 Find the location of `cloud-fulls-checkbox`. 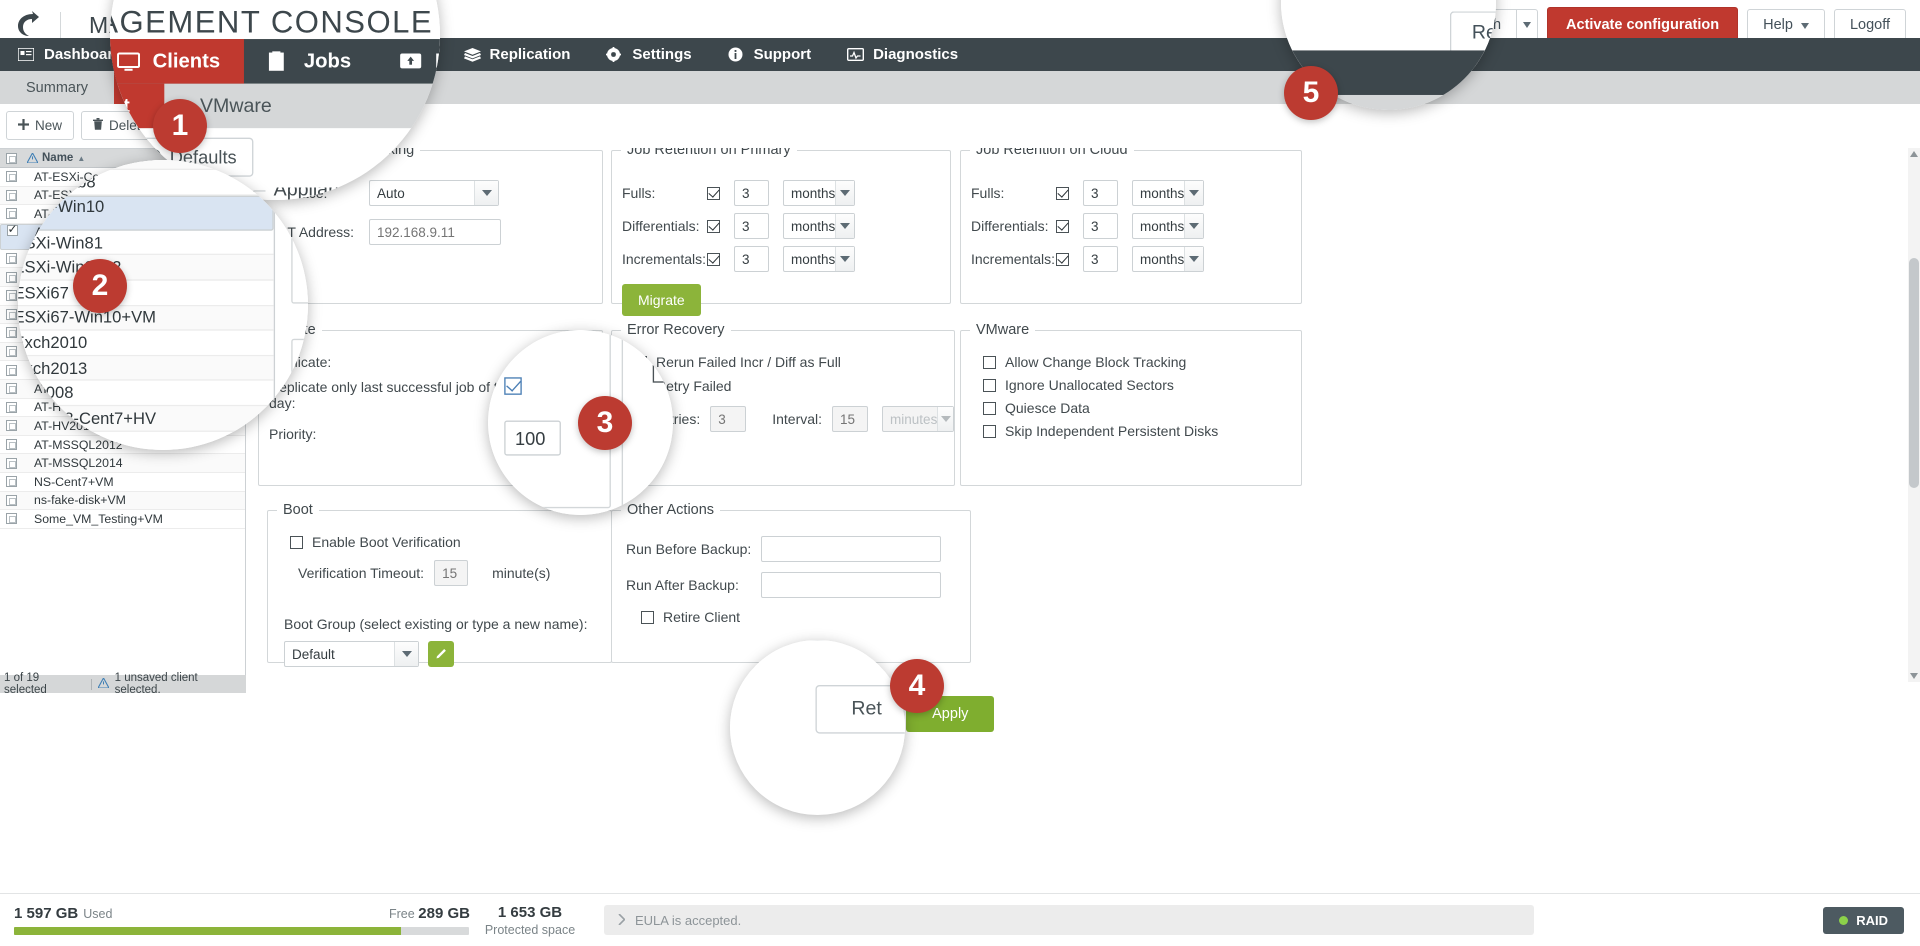

cloud-fulls-checkbox is located at coordinates (1062, 193).